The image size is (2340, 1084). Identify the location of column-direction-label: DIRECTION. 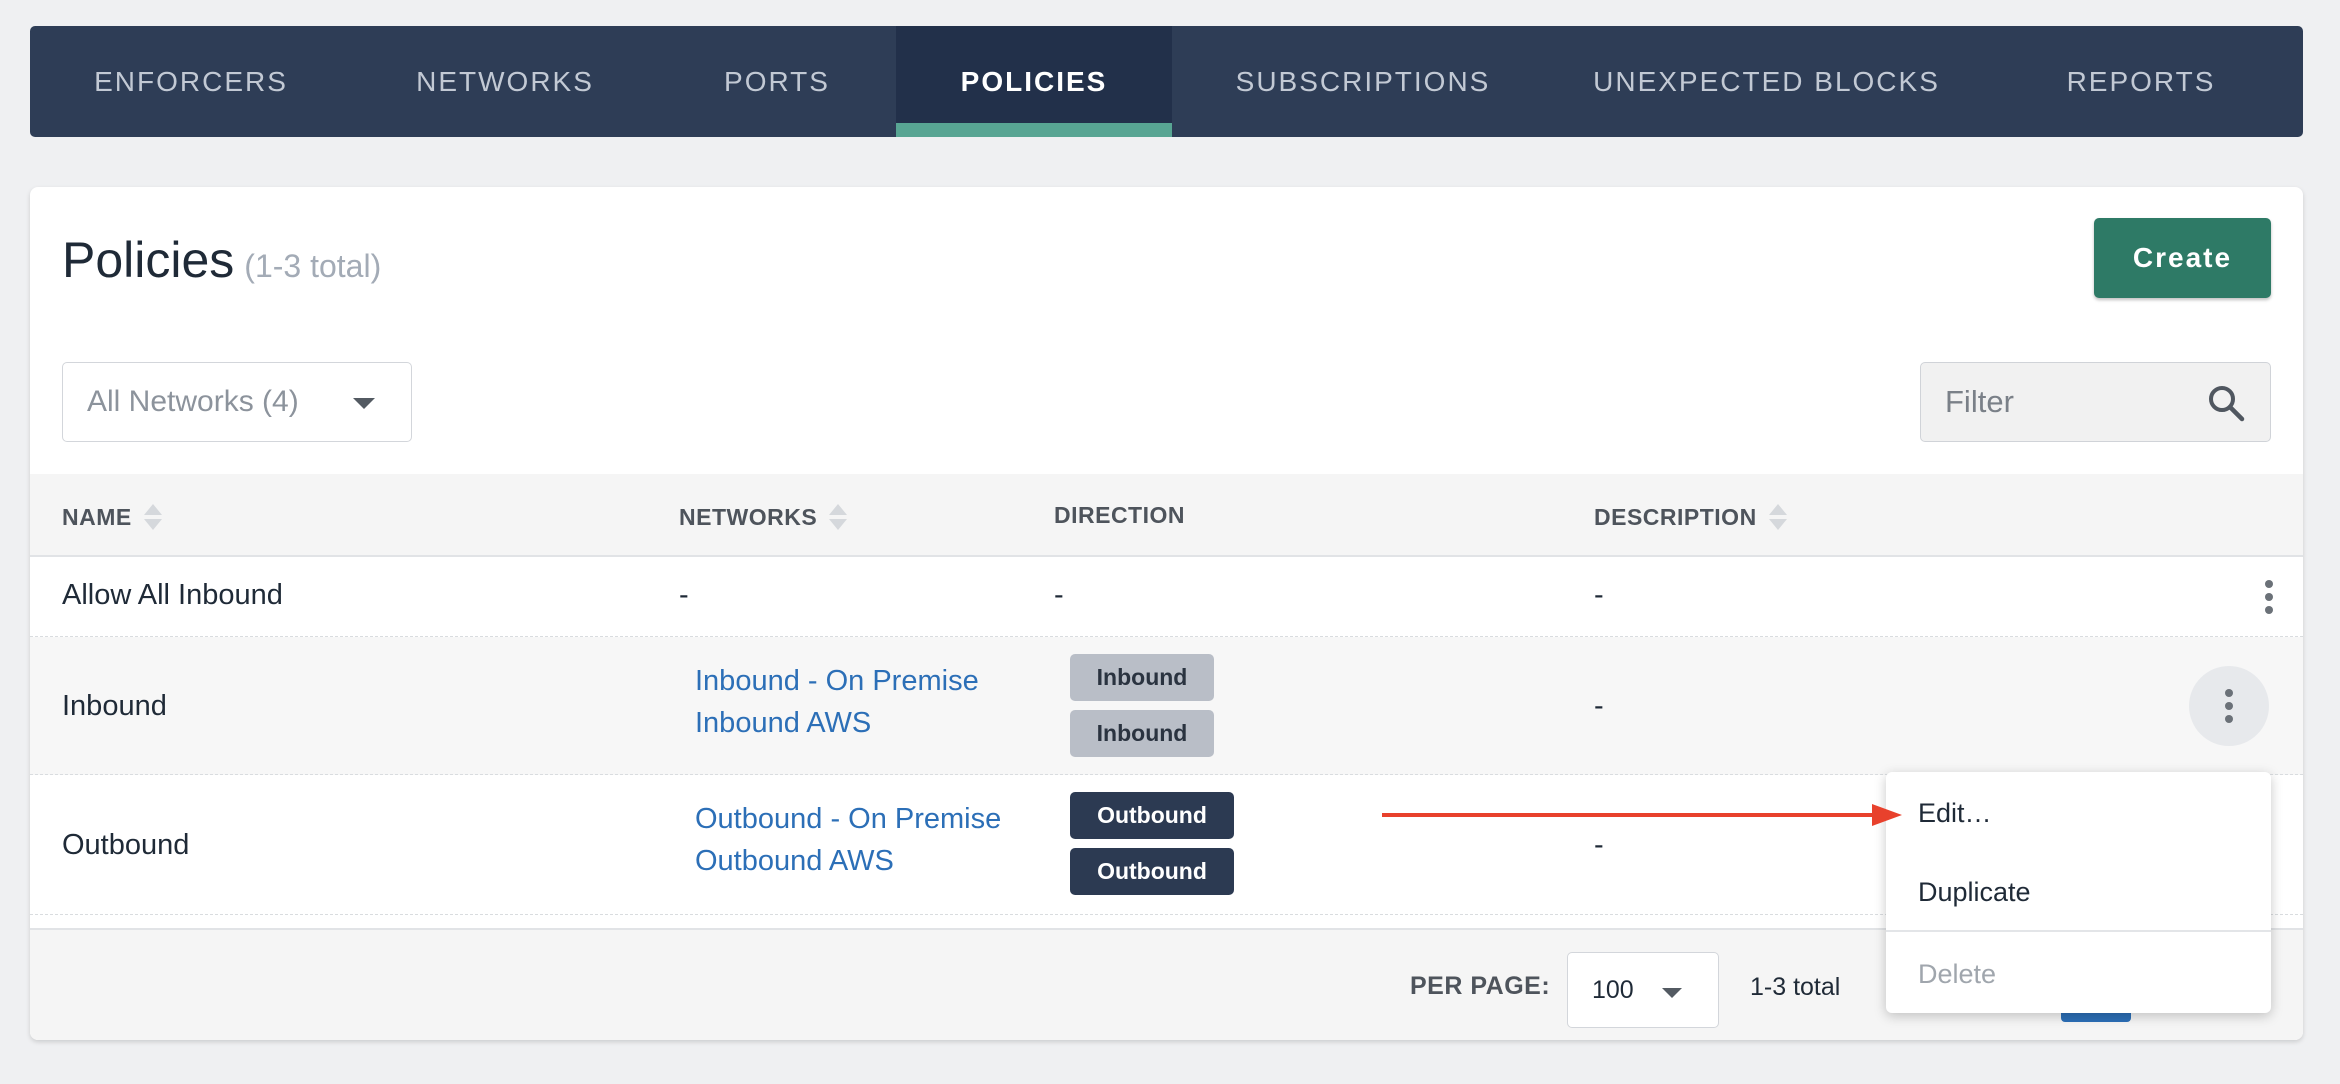
(1119, 515).